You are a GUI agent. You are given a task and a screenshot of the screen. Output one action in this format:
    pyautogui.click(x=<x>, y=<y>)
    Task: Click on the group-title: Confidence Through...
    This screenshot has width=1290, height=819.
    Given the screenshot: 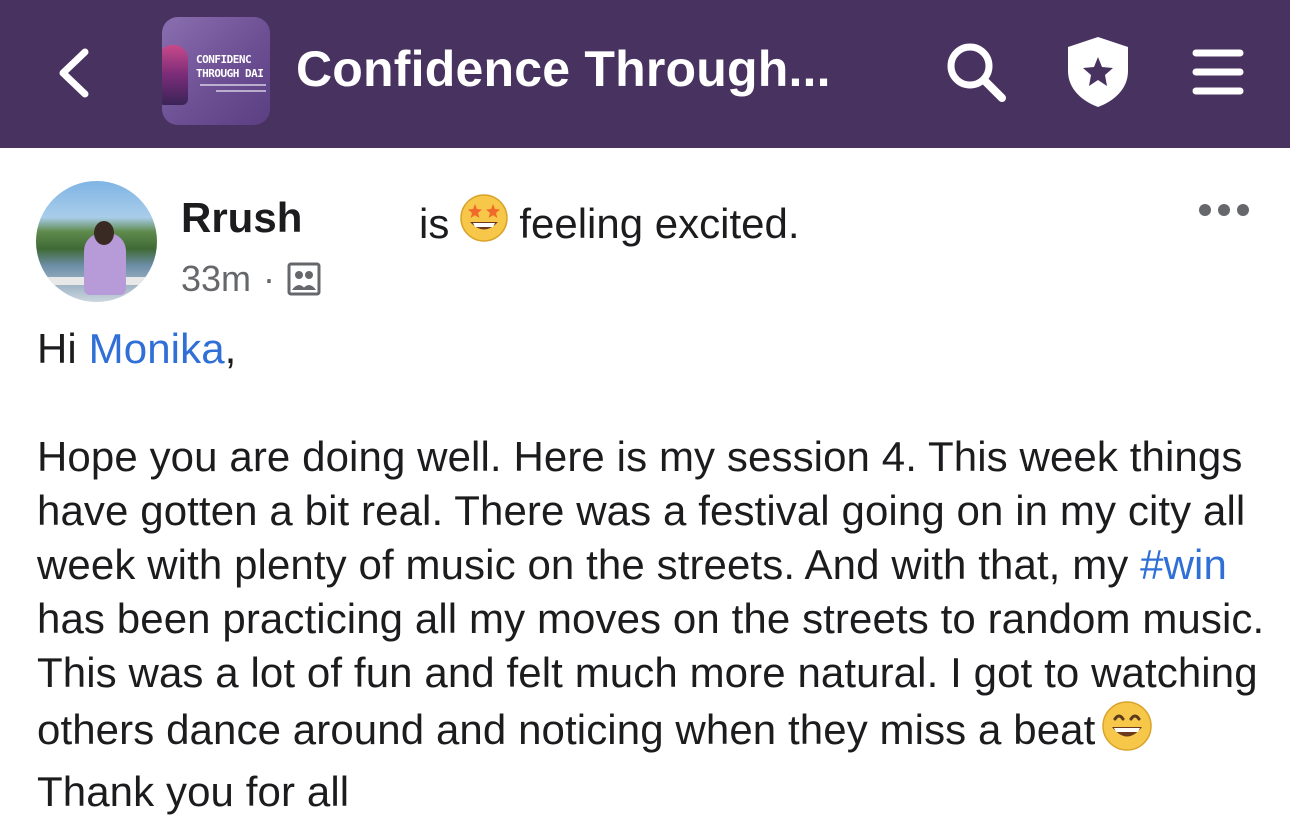 What is the action you would take?
    pyautogui.click(x=563, y=69)
    